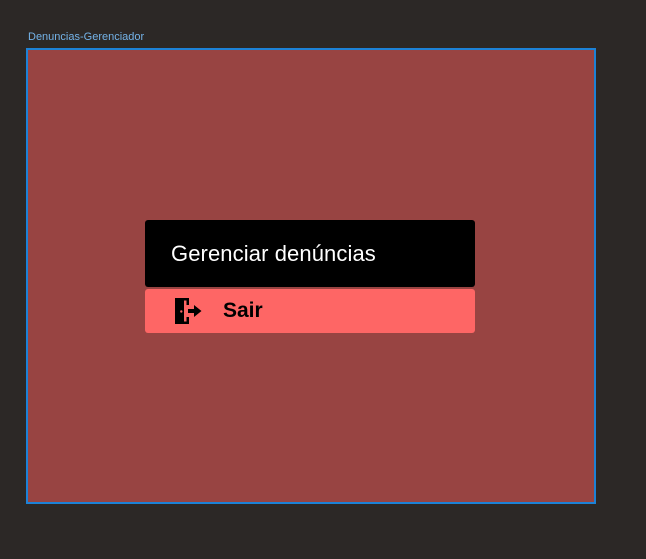 The height and width of the screenshot is (559, 646). I want to click on page-title: Gerenciar denúncias, so click(273, 253).